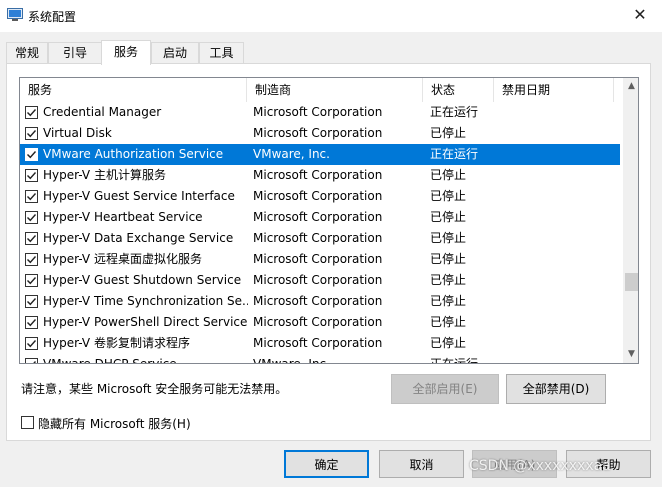 This screenshot has width=662, height=487. I want to click on service-name: Hyper-V Guest Service Interface, so click(139, 196).